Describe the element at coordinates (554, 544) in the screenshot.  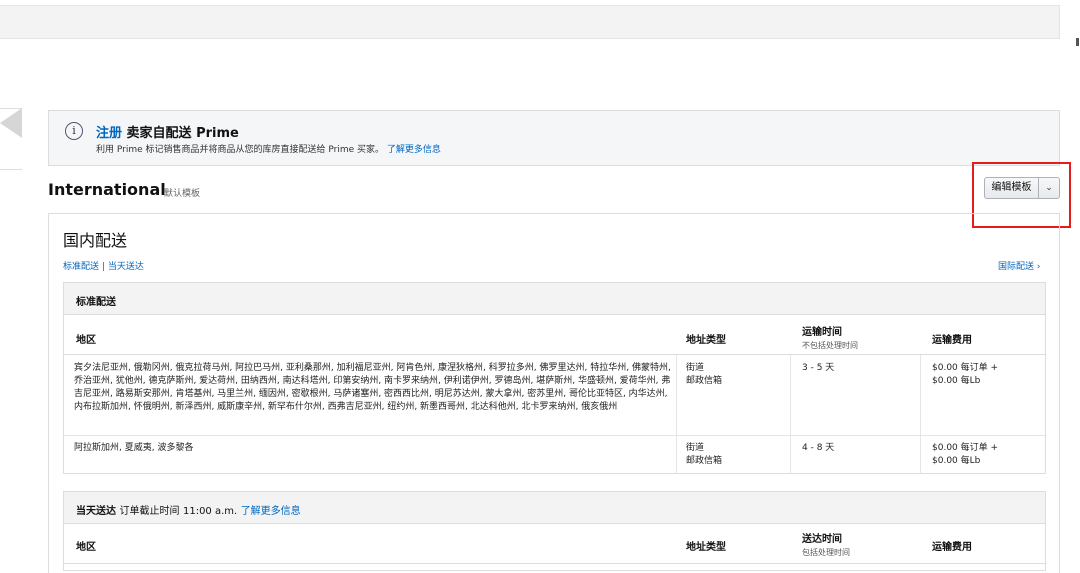
I see `table-header-row: 地区 地址类型 送达时间 包括处理时间 运输费用` at that location.